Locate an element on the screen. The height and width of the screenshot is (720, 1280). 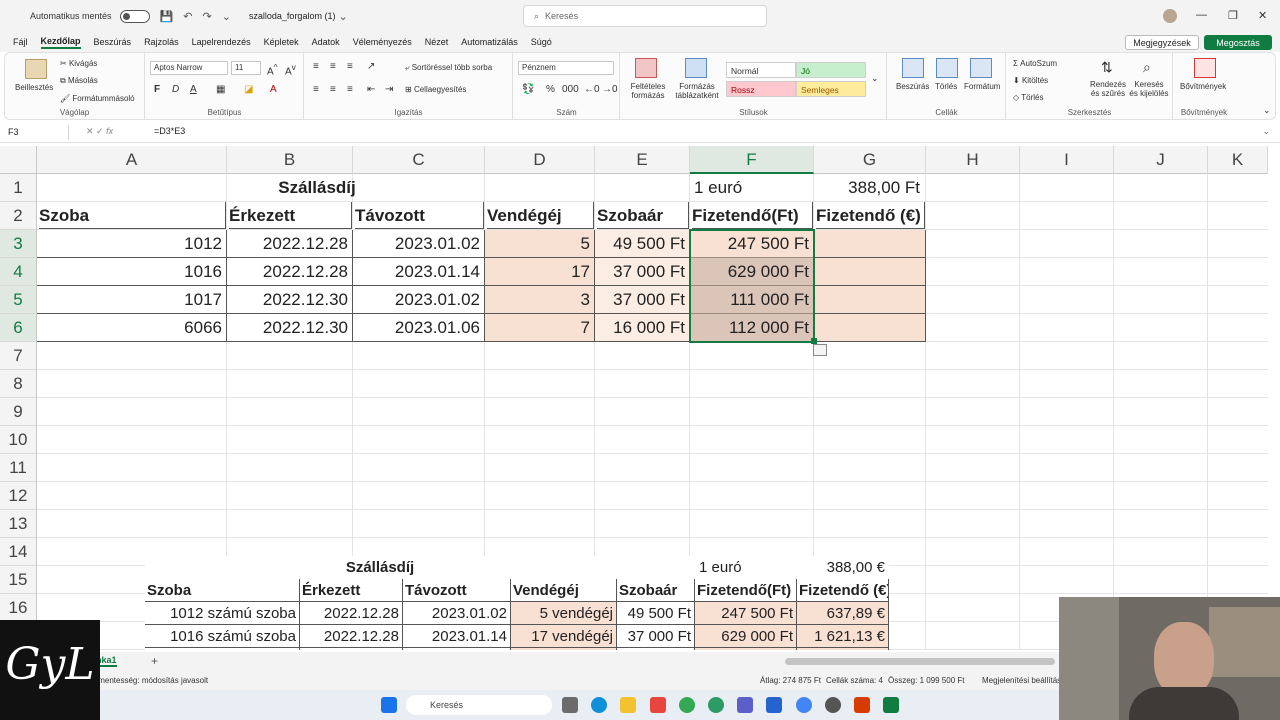
autosum-button: Σ AutoSzum is located at coordinates (1035, 63).